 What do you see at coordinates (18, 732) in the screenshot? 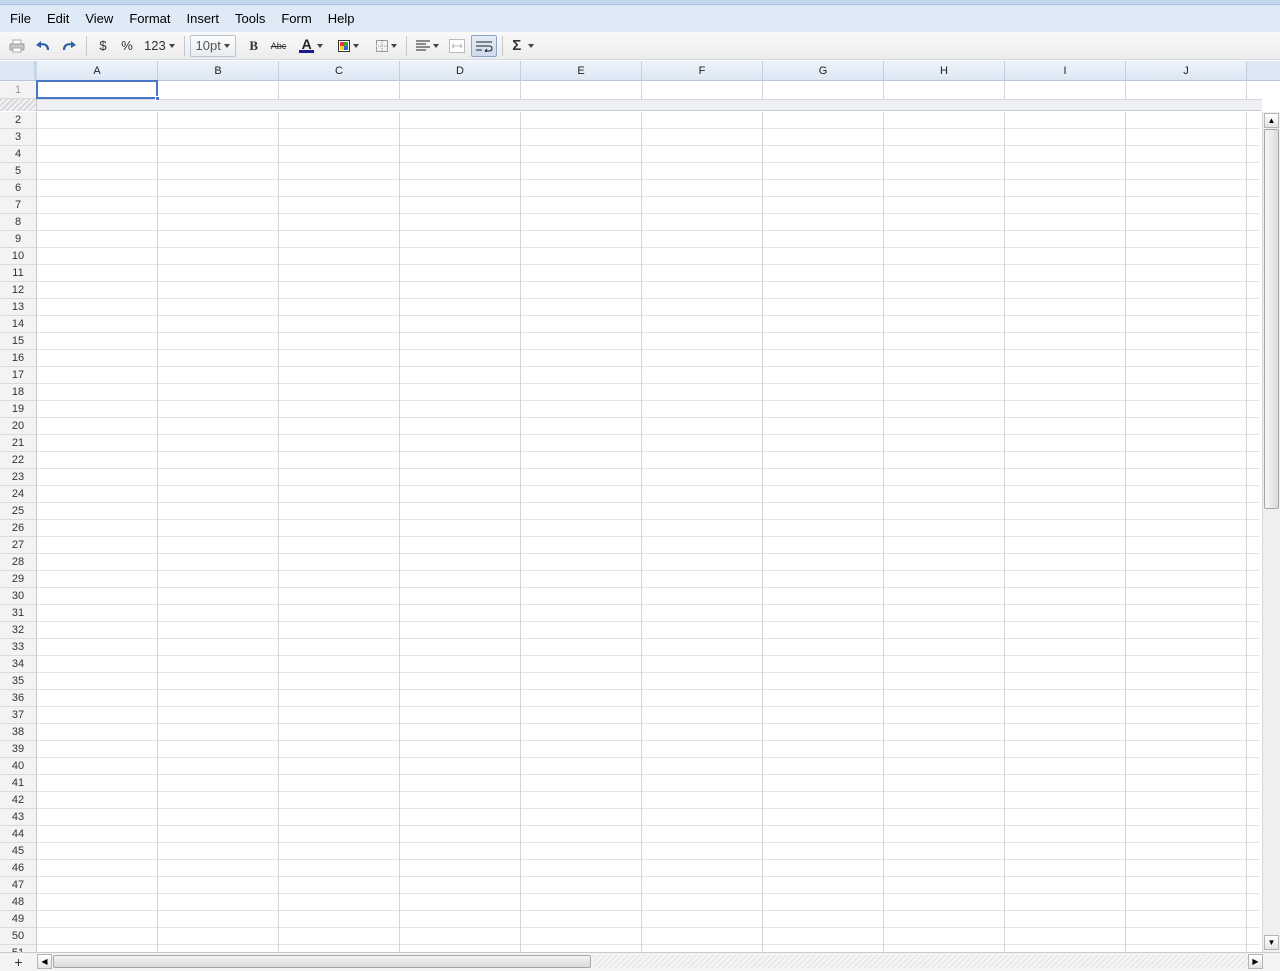
I see `row-header: 38` at bounding box center [18, 732].